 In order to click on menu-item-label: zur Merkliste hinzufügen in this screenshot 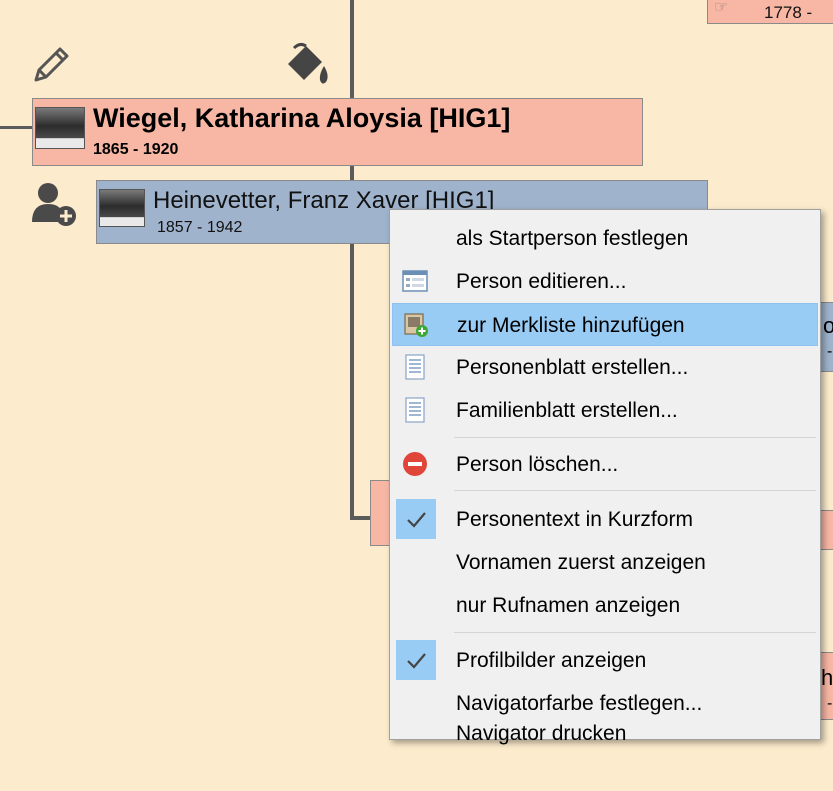, I will do `click(571, 325)`.